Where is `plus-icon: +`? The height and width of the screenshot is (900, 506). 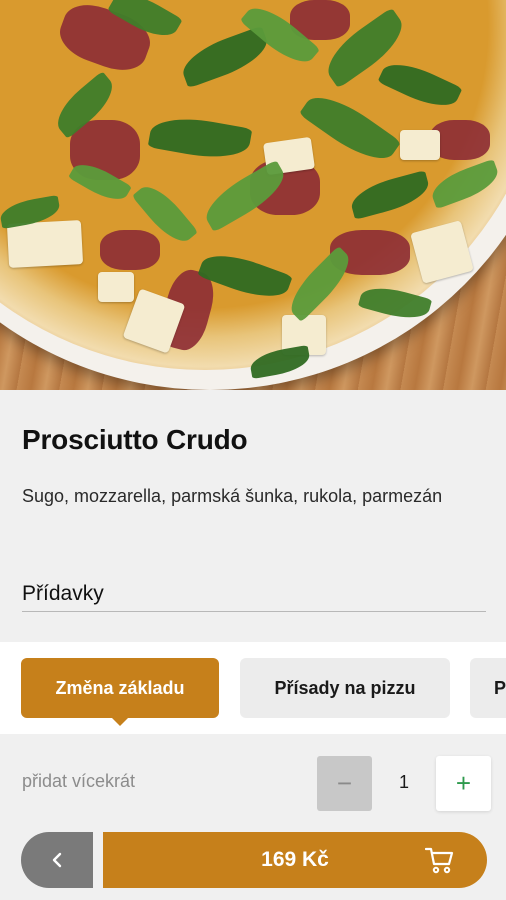 plus-icon: + is located at coordinates (463, 783).